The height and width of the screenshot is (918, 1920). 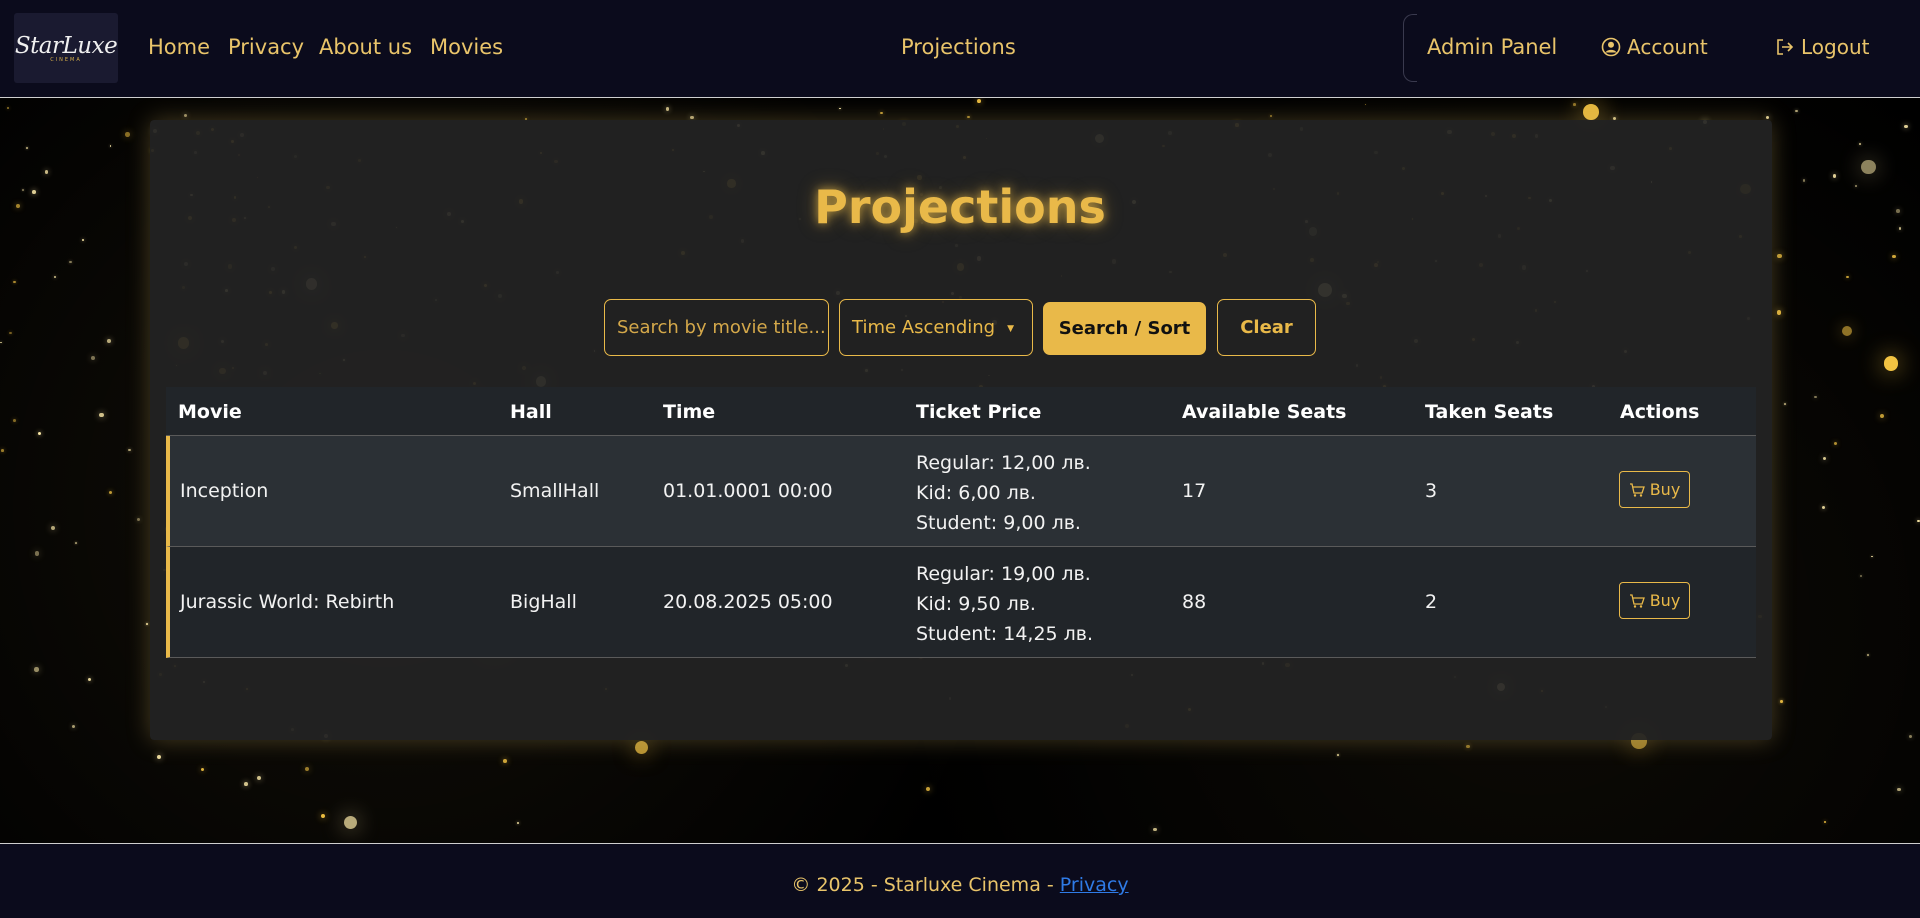 I want to click on account-icon, so click(x=1611, y=47).